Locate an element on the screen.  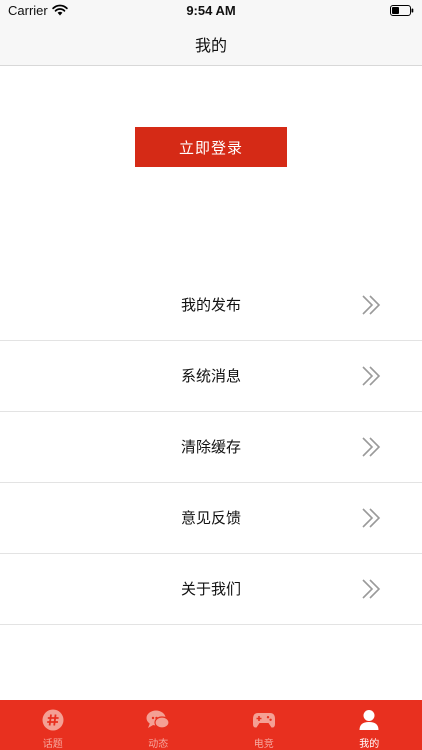
menu-item-label: 关于我们 is located at coordinates (210, 589).